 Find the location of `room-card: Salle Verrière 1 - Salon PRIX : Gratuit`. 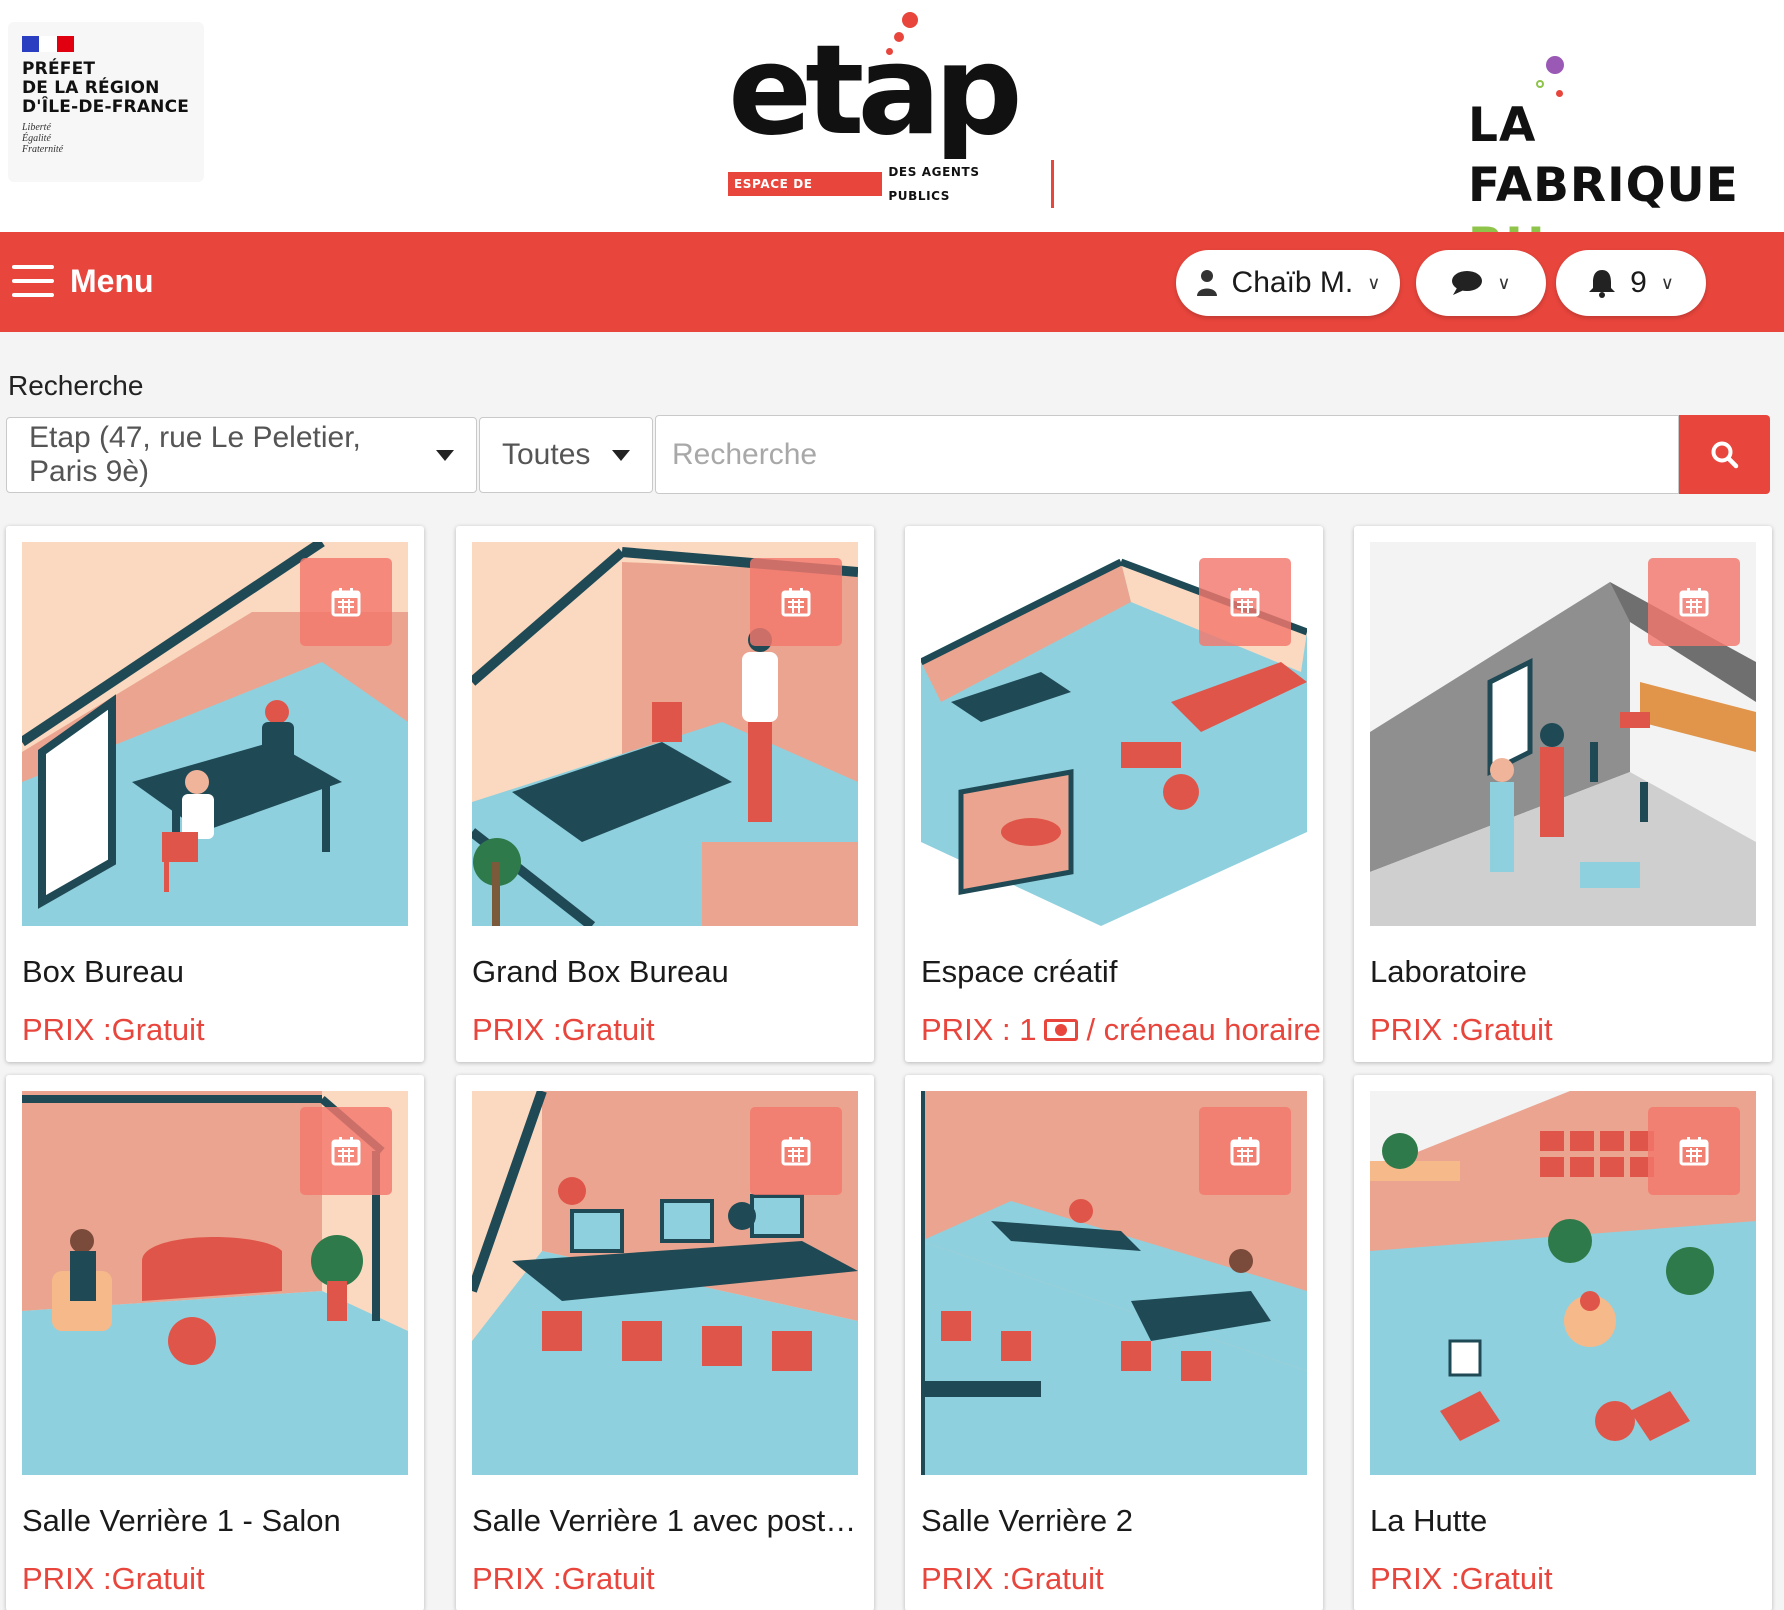

room-card: Salle Verrière 1 - Salon PRIX : Gratuit is located at coordinates (215, 1342).